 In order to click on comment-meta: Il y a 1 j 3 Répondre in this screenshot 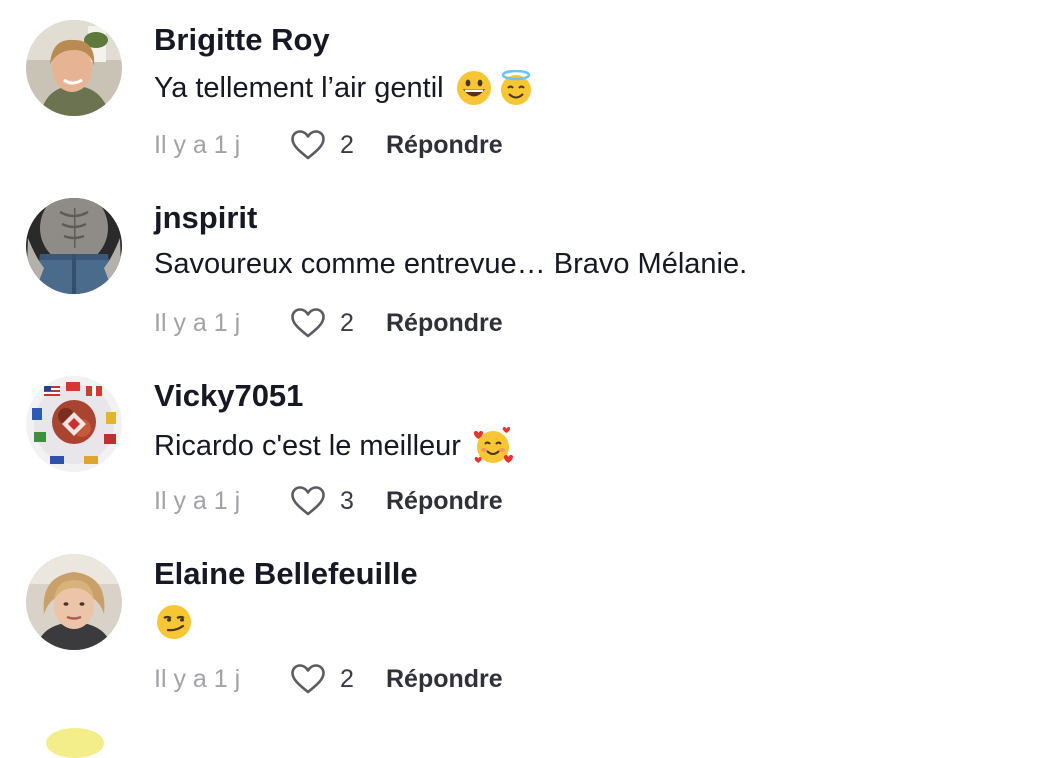, I will do `click(328, 501)`.